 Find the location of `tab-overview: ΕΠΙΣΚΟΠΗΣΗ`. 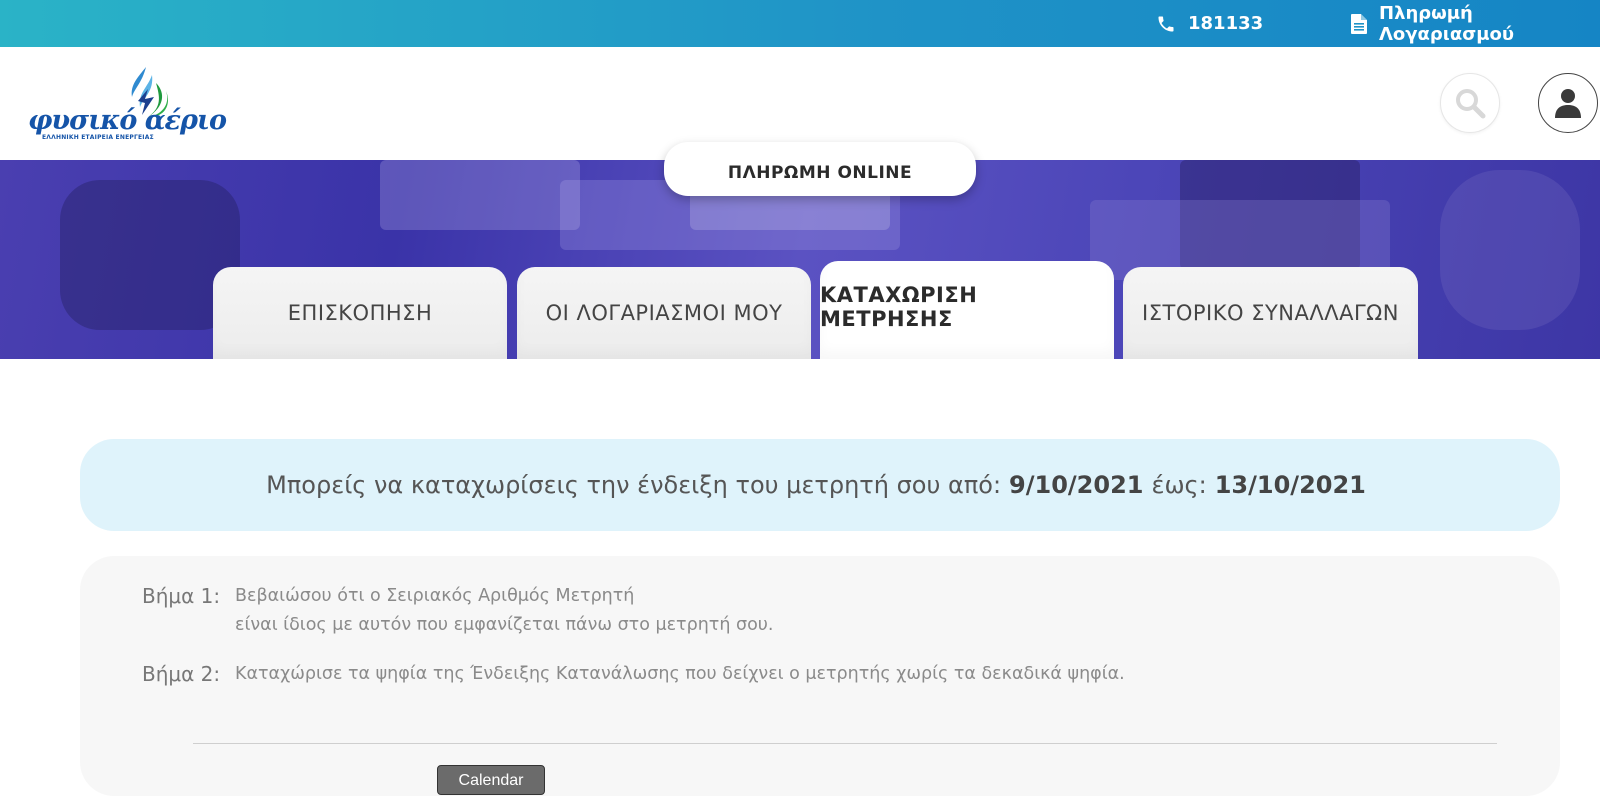

tab-overview: ΕΠΙΣΚΟΠΗΣΗ is located at coordinates (360, 313).